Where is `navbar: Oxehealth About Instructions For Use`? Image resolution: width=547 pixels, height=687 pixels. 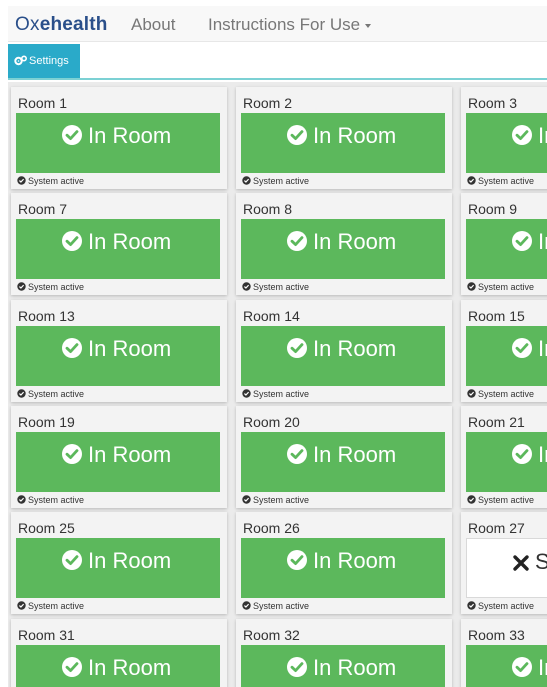 navbar: Oxehealth About Instructions For Use is located at coordinates (277, 24).